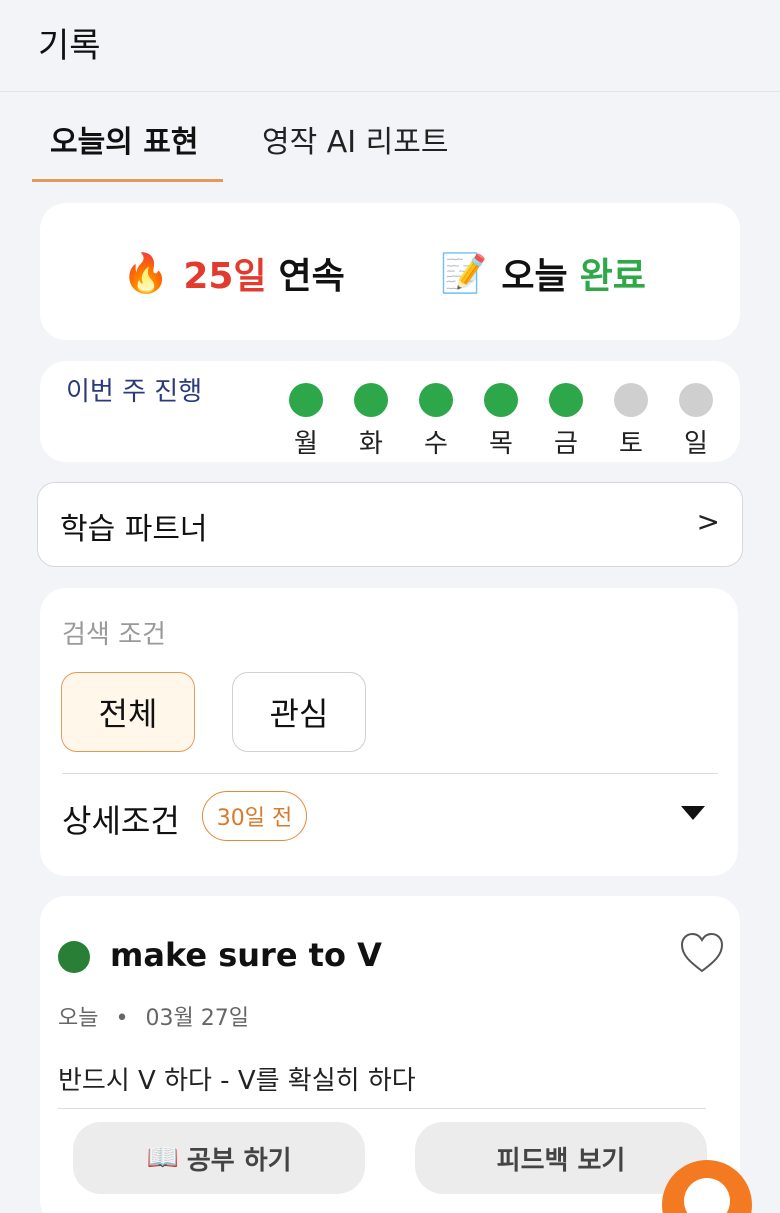 Image resolution: width=780 pixels, height=1213 pixels. I want to click on weekly-progress-card: 이번 주 진행 월 화 수 목 금 토 일, so click(390, 411).